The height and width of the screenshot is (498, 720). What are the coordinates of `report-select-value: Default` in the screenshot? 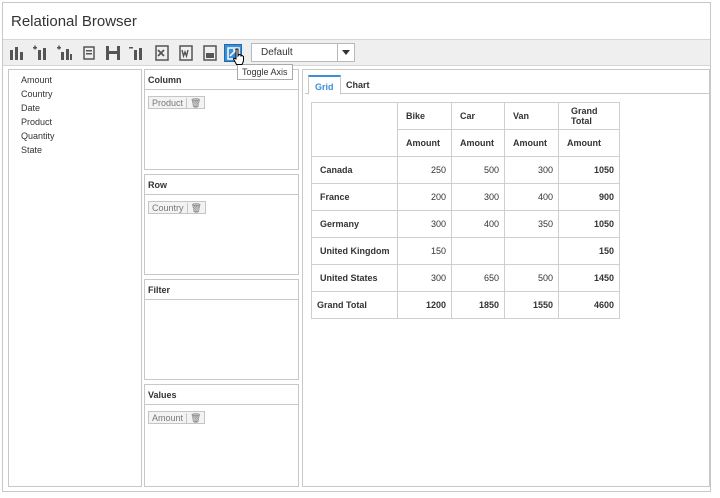 It's located at (277, 52).